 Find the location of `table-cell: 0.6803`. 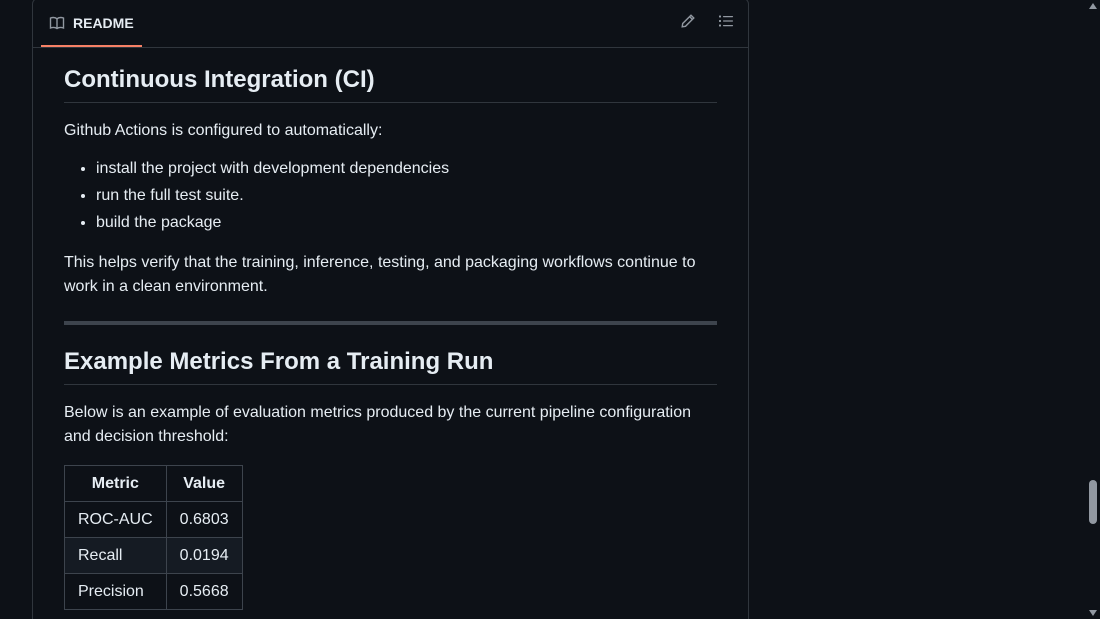

table-cell: 0.6803 is located at coordinates (204, 519).